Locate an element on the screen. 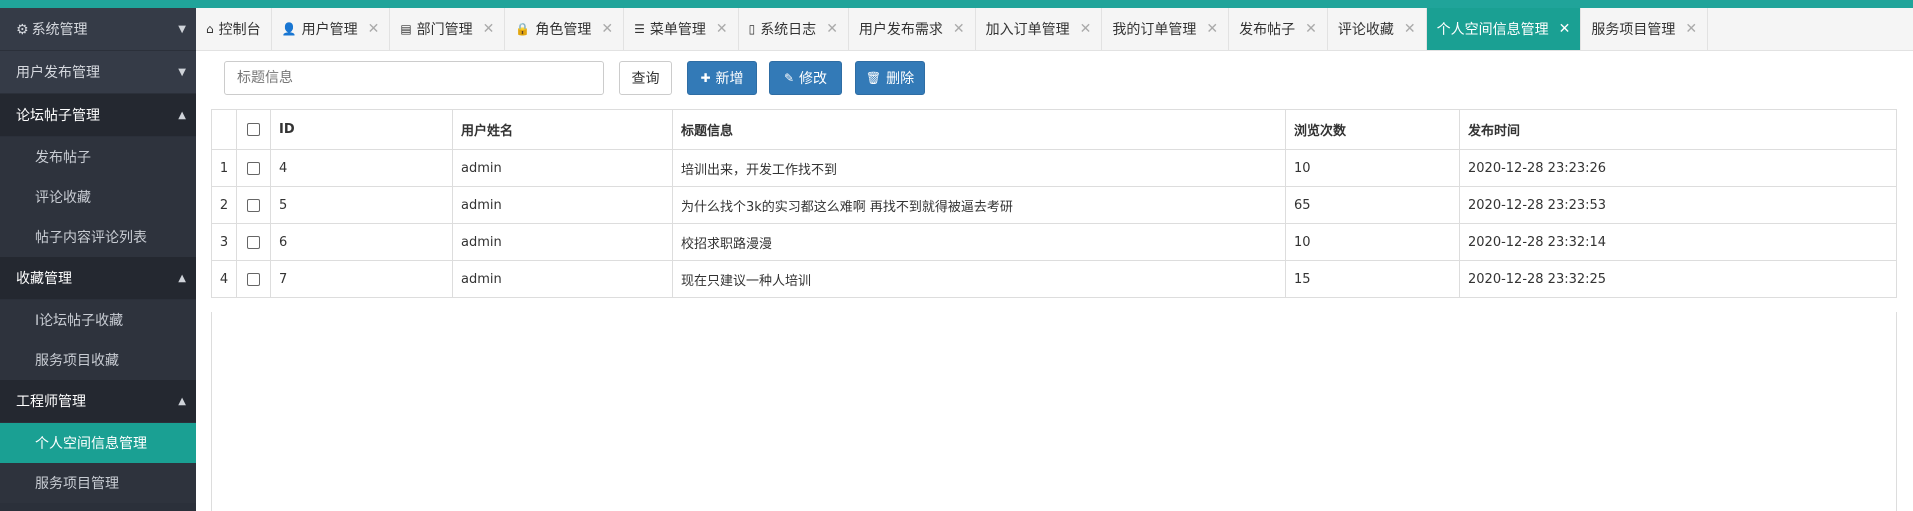 The image size is (1913, 511). sidebar-item-label: I论坛帖子收藏 is located at coordinates (79, 321).